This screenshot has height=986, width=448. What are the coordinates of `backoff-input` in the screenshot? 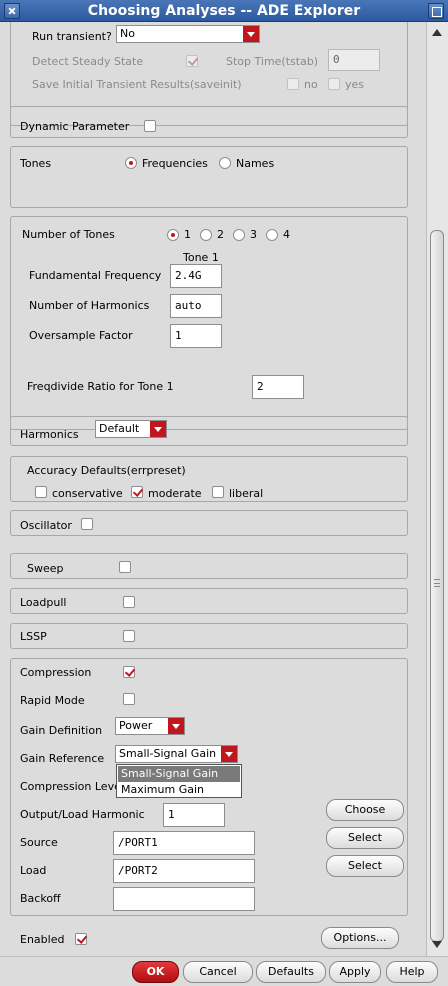 It's located at (184, 899).